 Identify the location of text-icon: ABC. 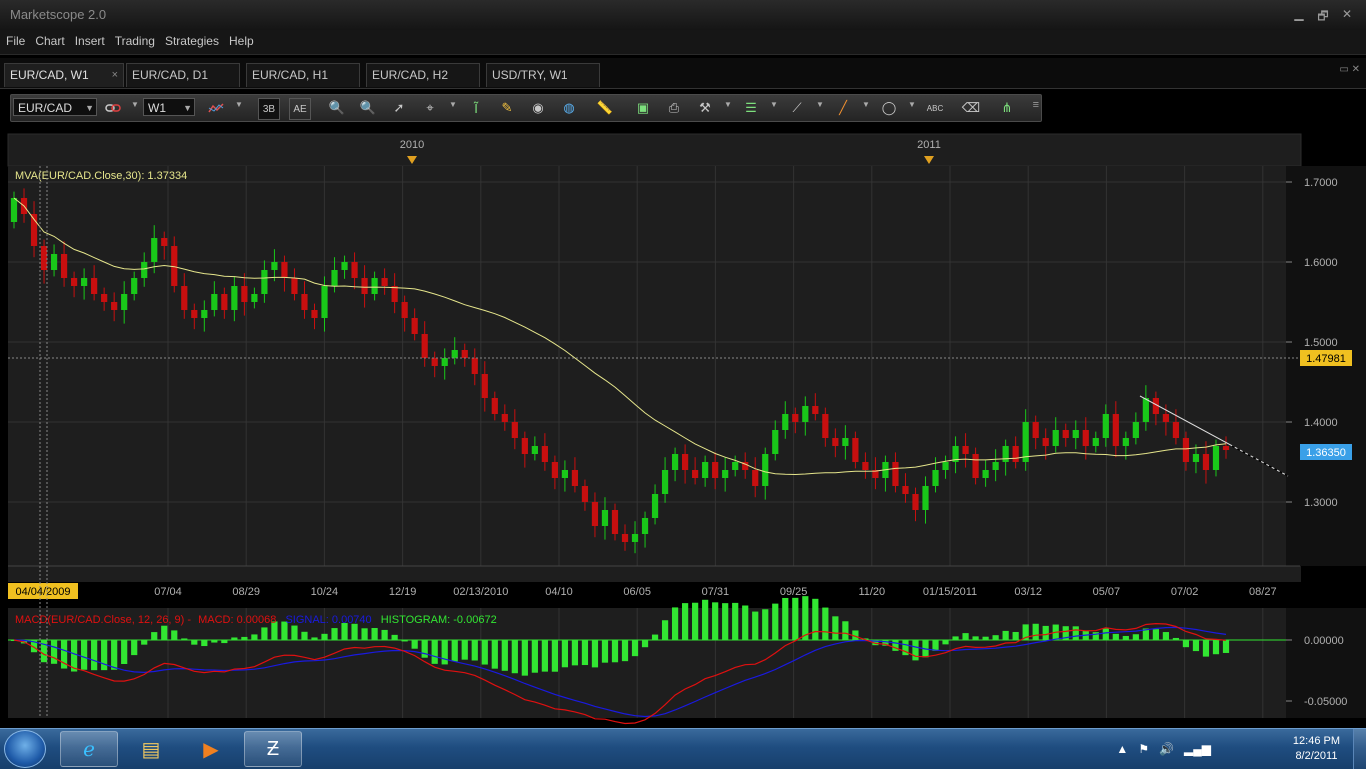
(935, 108).